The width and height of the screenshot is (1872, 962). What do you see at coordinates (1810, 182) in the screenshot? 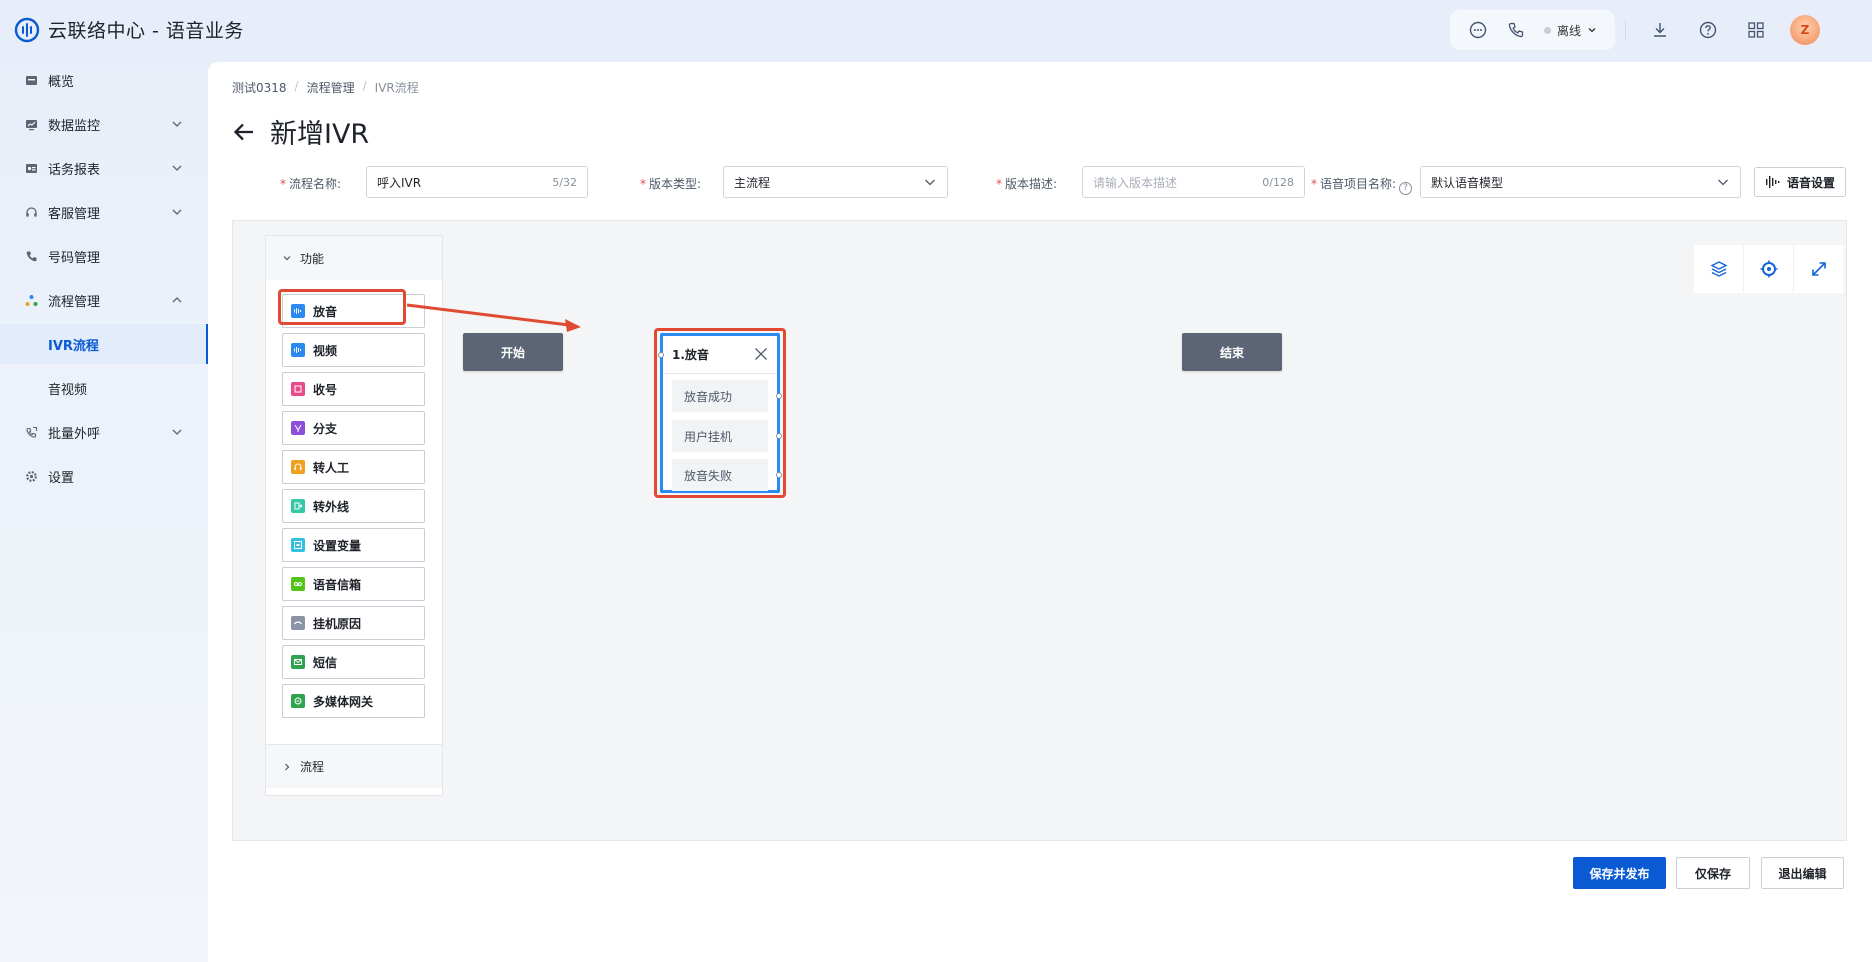
I see `voice-settings-label: 语音设置` at bounding box center [1810, 182].